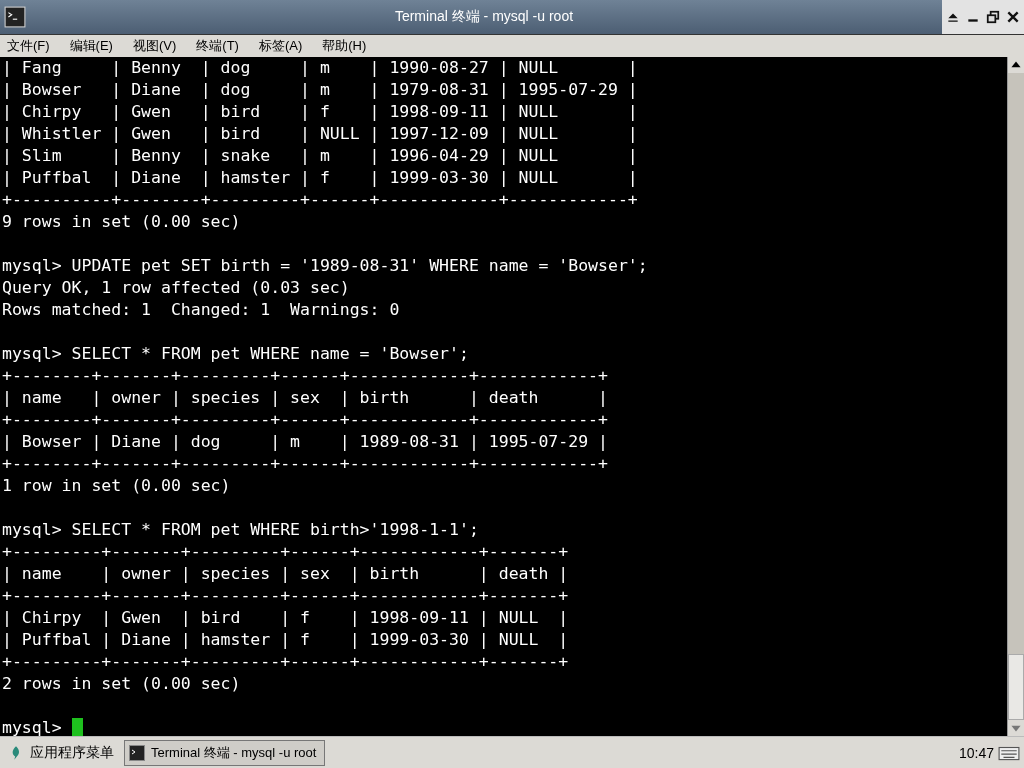 This screenshot has width=1024, height=768. Describe the element at coordinates (280, 45) in the screenshot. I see `menu-item: 标签(A)` at that location.